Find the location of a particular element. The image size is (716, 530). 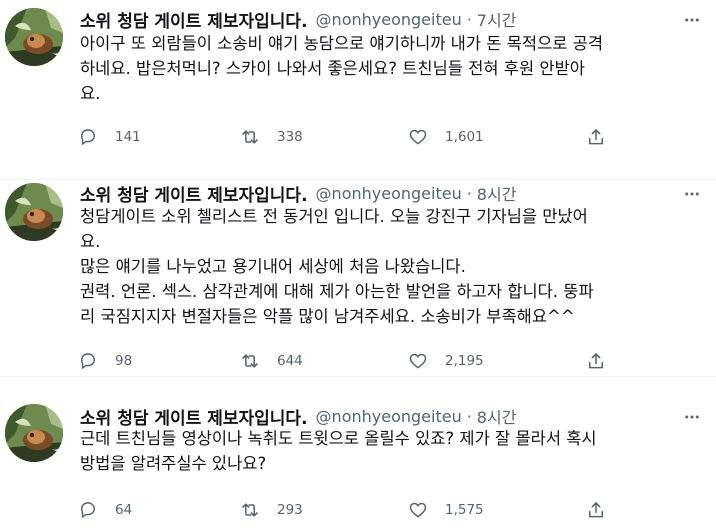

tweet-actions: 64 293 1,575 is located at coordinates (348, 510).